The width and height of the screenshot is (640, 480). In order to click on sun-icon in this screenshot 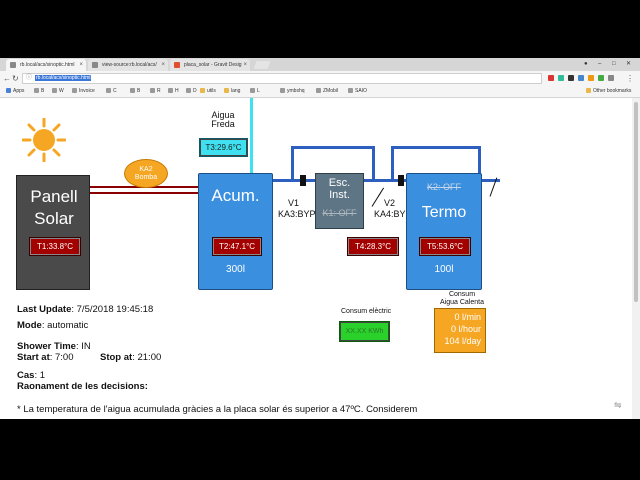, I will do `click(44, 140)`.